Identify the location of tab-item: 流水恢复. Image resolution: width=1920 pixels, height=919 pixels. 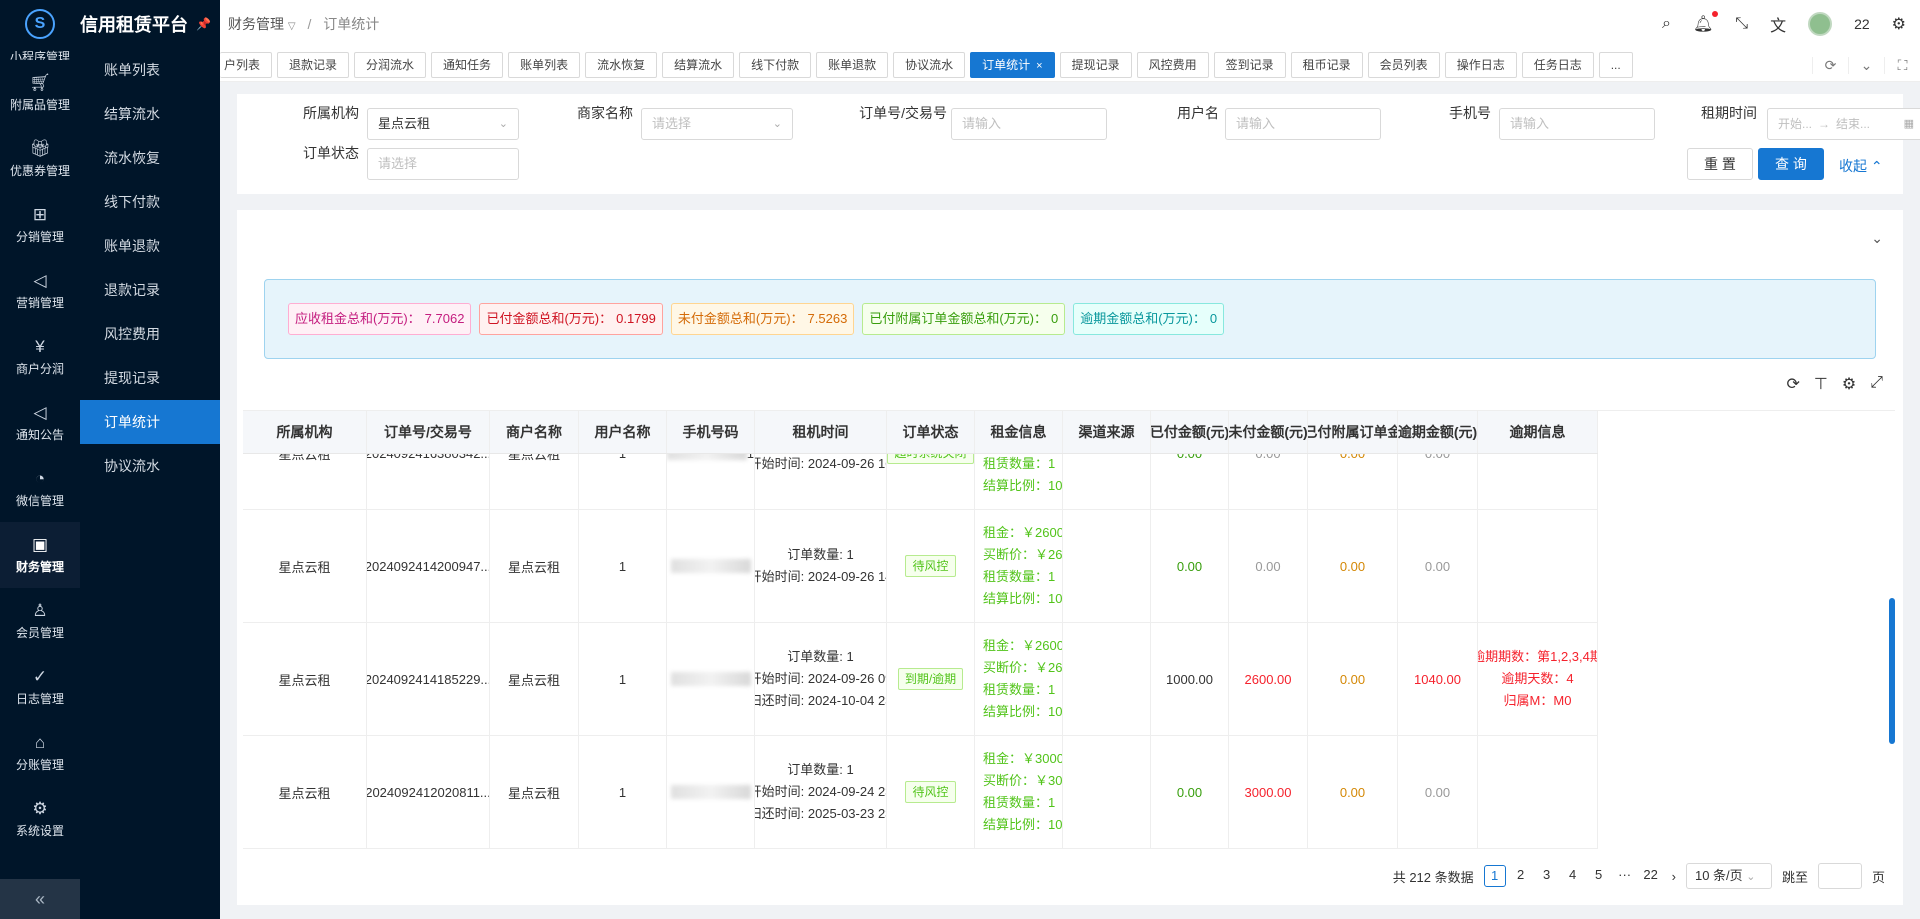
(621, 64).